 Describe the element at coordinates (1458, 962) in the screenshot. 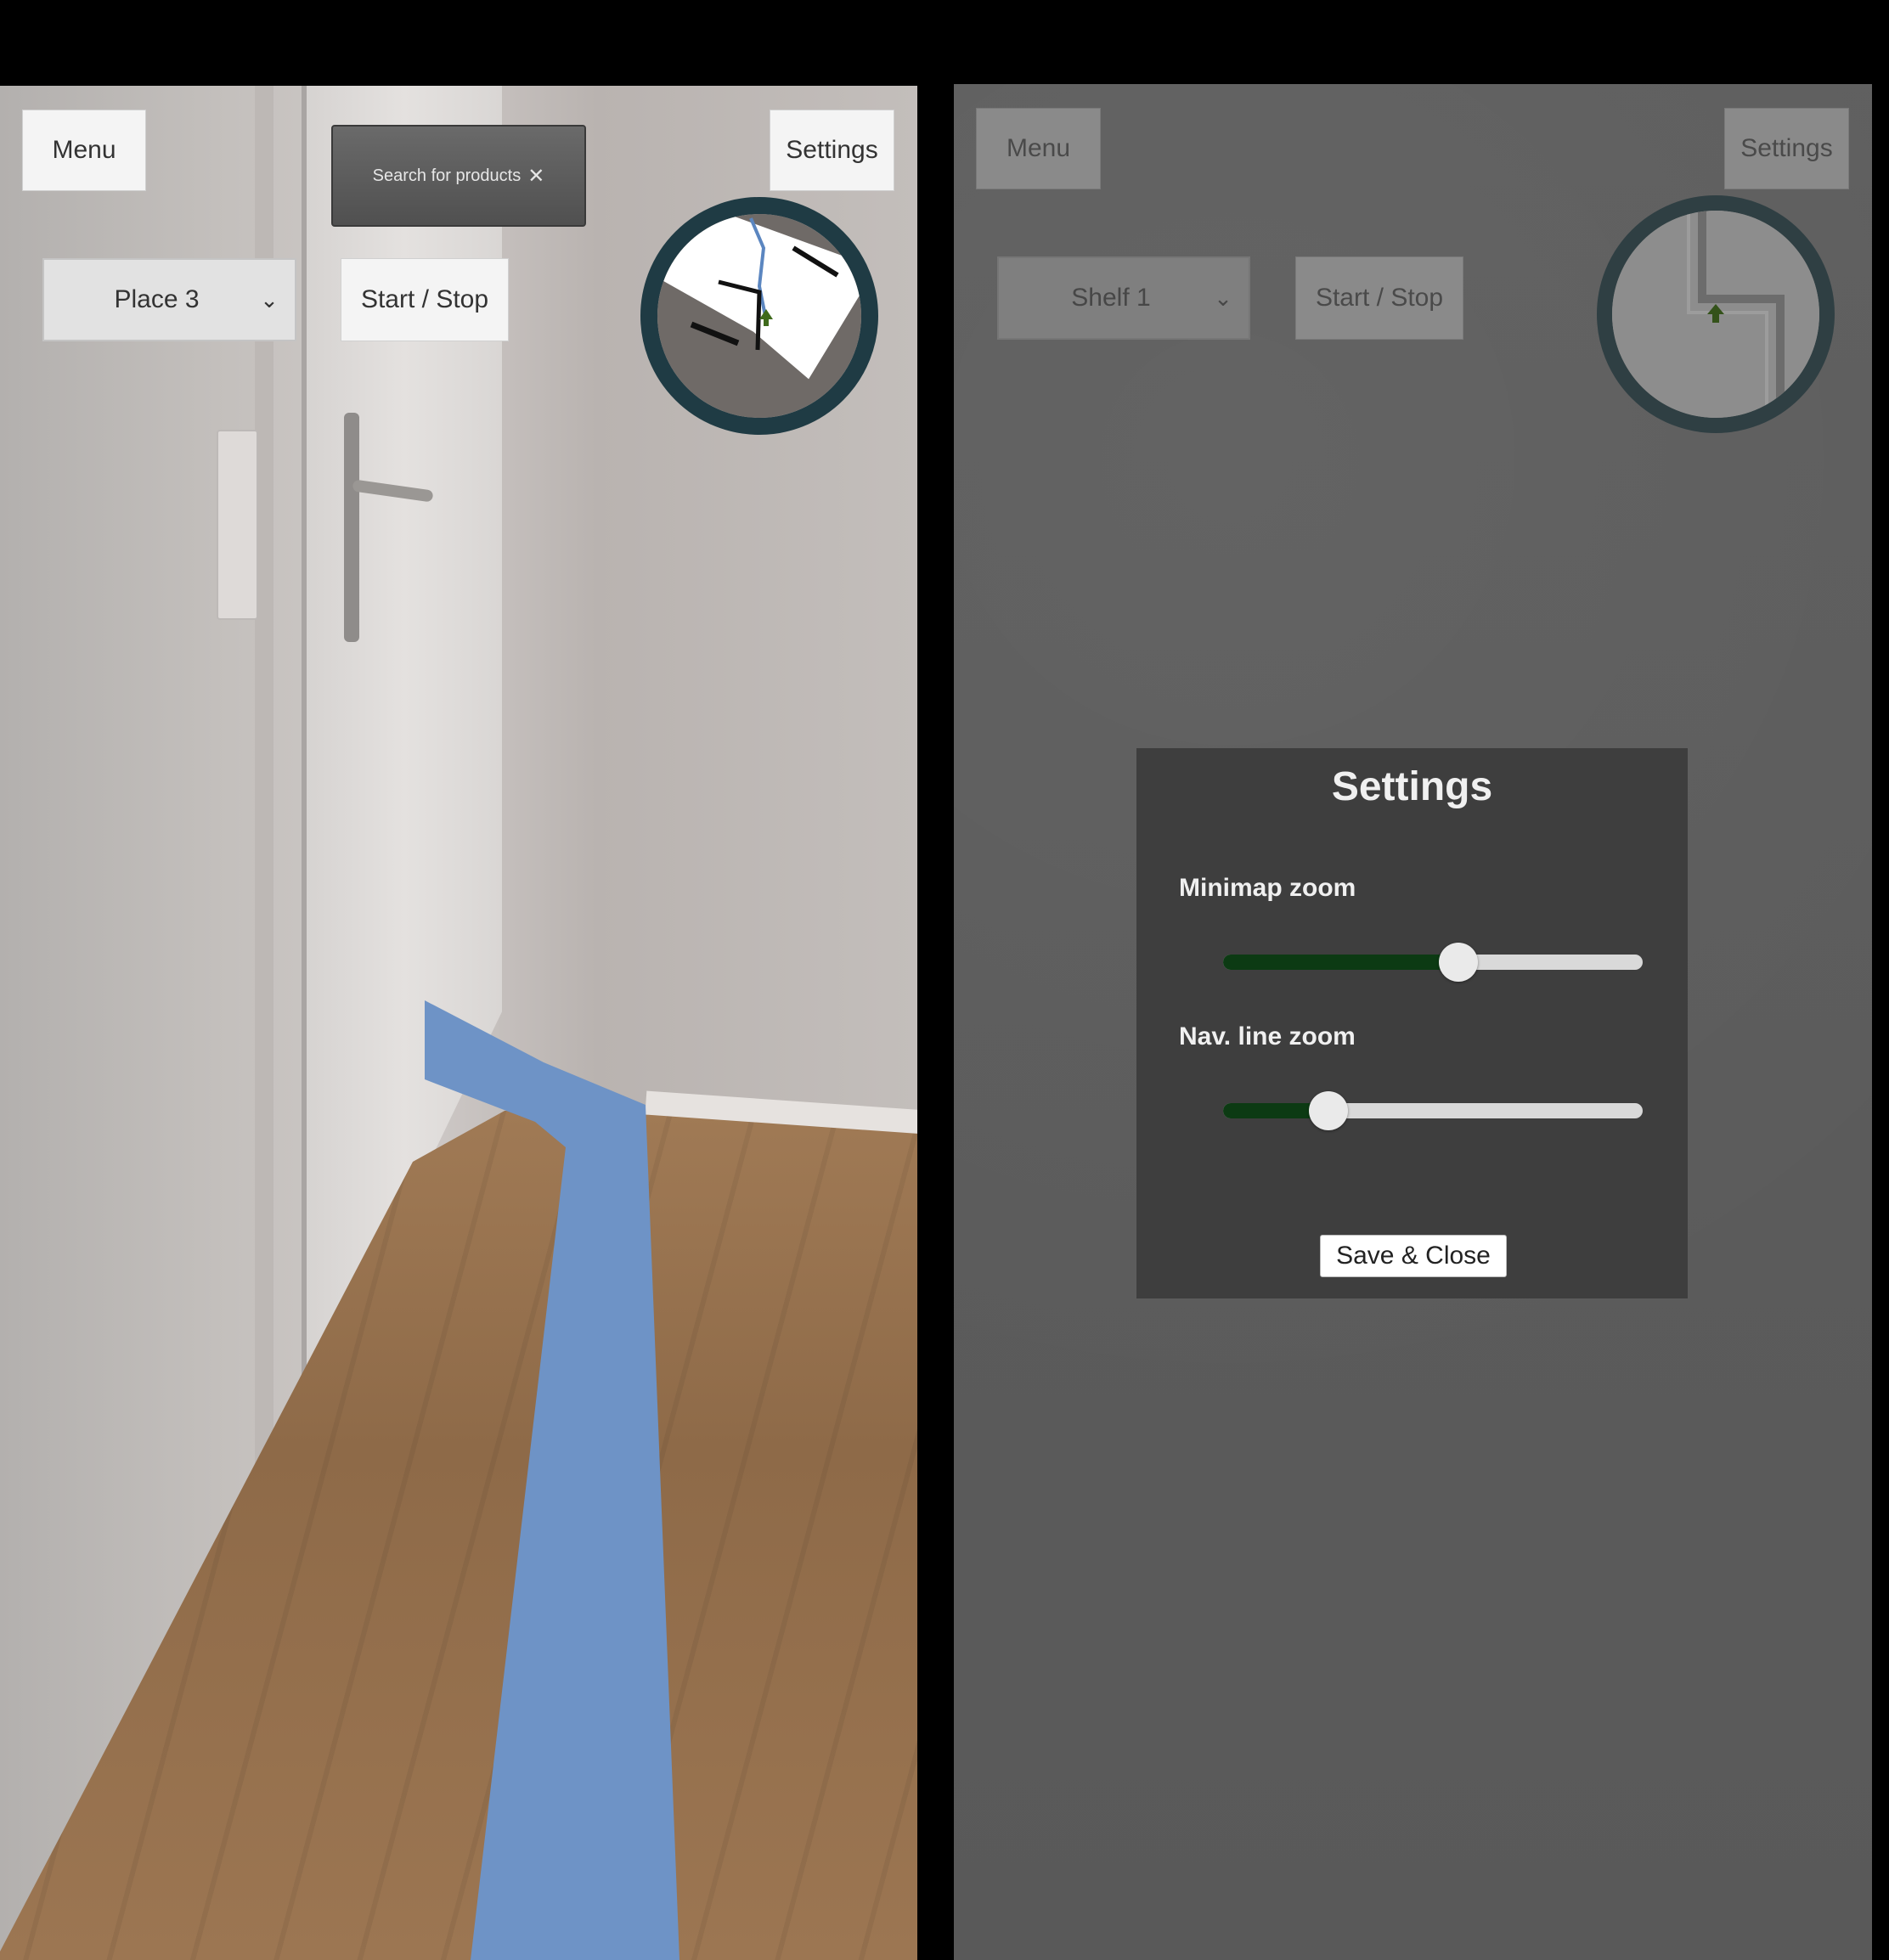

I see `minimap-zoom-slider-thumb` at that location.